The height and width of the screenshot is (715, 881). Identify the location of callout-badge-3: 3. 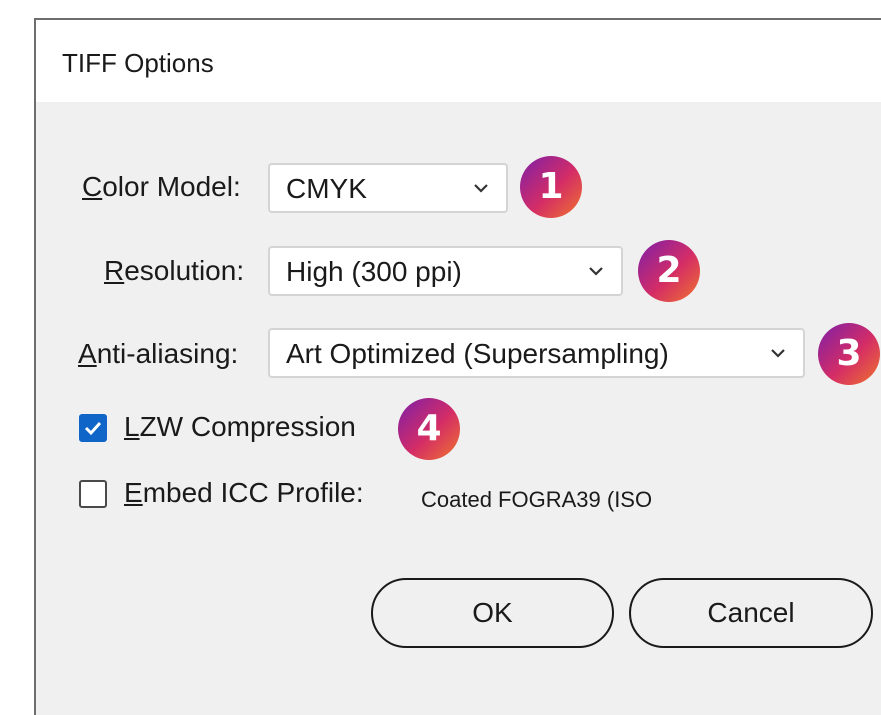
(849, 354).